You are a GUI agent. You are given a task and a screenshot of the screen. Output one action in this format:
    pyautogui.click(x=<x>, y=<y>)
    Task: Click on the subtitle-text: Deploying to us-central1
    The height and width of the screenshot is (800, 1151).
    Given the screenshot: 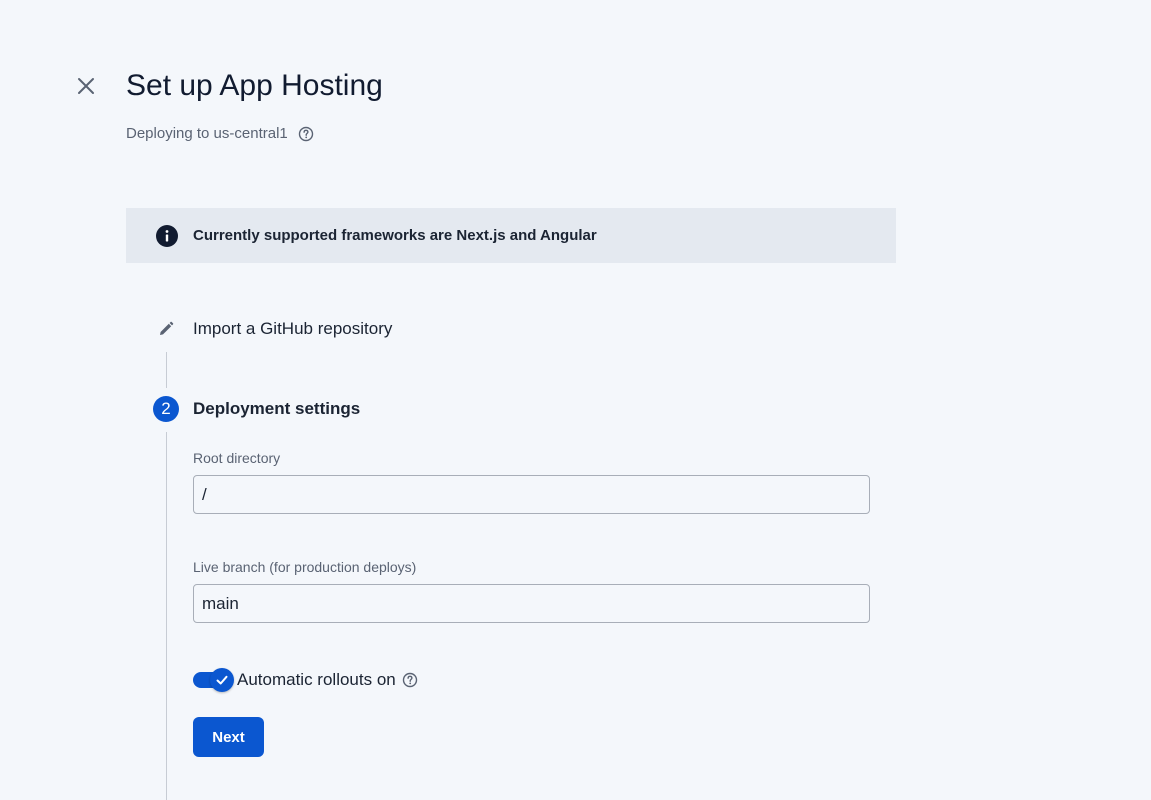 What is the action you would take?
    pyautogui.click(x=207, y=133)
    